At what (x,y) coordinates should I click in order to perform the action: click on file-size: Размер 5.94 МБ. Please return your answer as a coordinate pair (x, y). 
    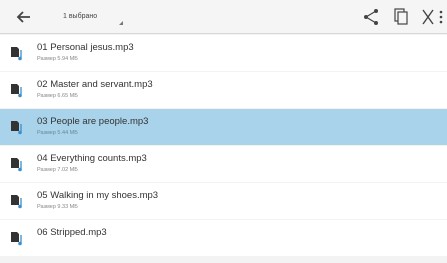
    Looking at the image, I should click on (57, 59).